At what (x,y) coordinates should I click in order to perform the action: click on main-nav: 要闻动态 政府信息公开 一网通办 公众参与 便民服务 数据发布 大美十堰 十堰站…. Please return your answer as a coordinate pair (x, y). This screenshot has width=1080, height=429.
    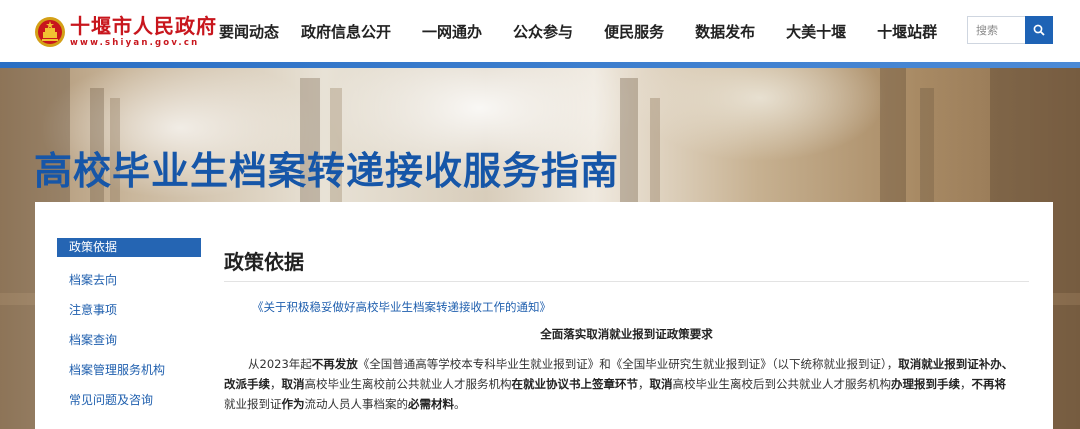
    Looking at the image, I should click on (571, 31).